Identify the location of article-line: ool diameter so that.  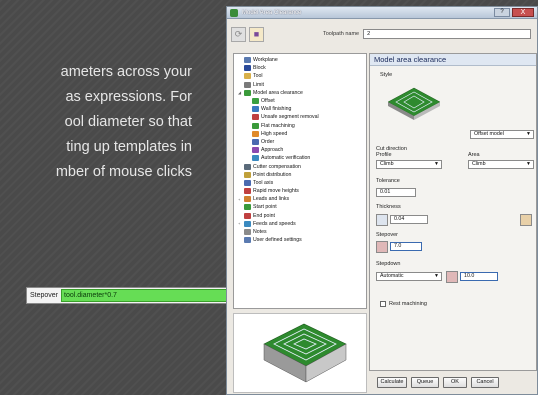
(128, 122).